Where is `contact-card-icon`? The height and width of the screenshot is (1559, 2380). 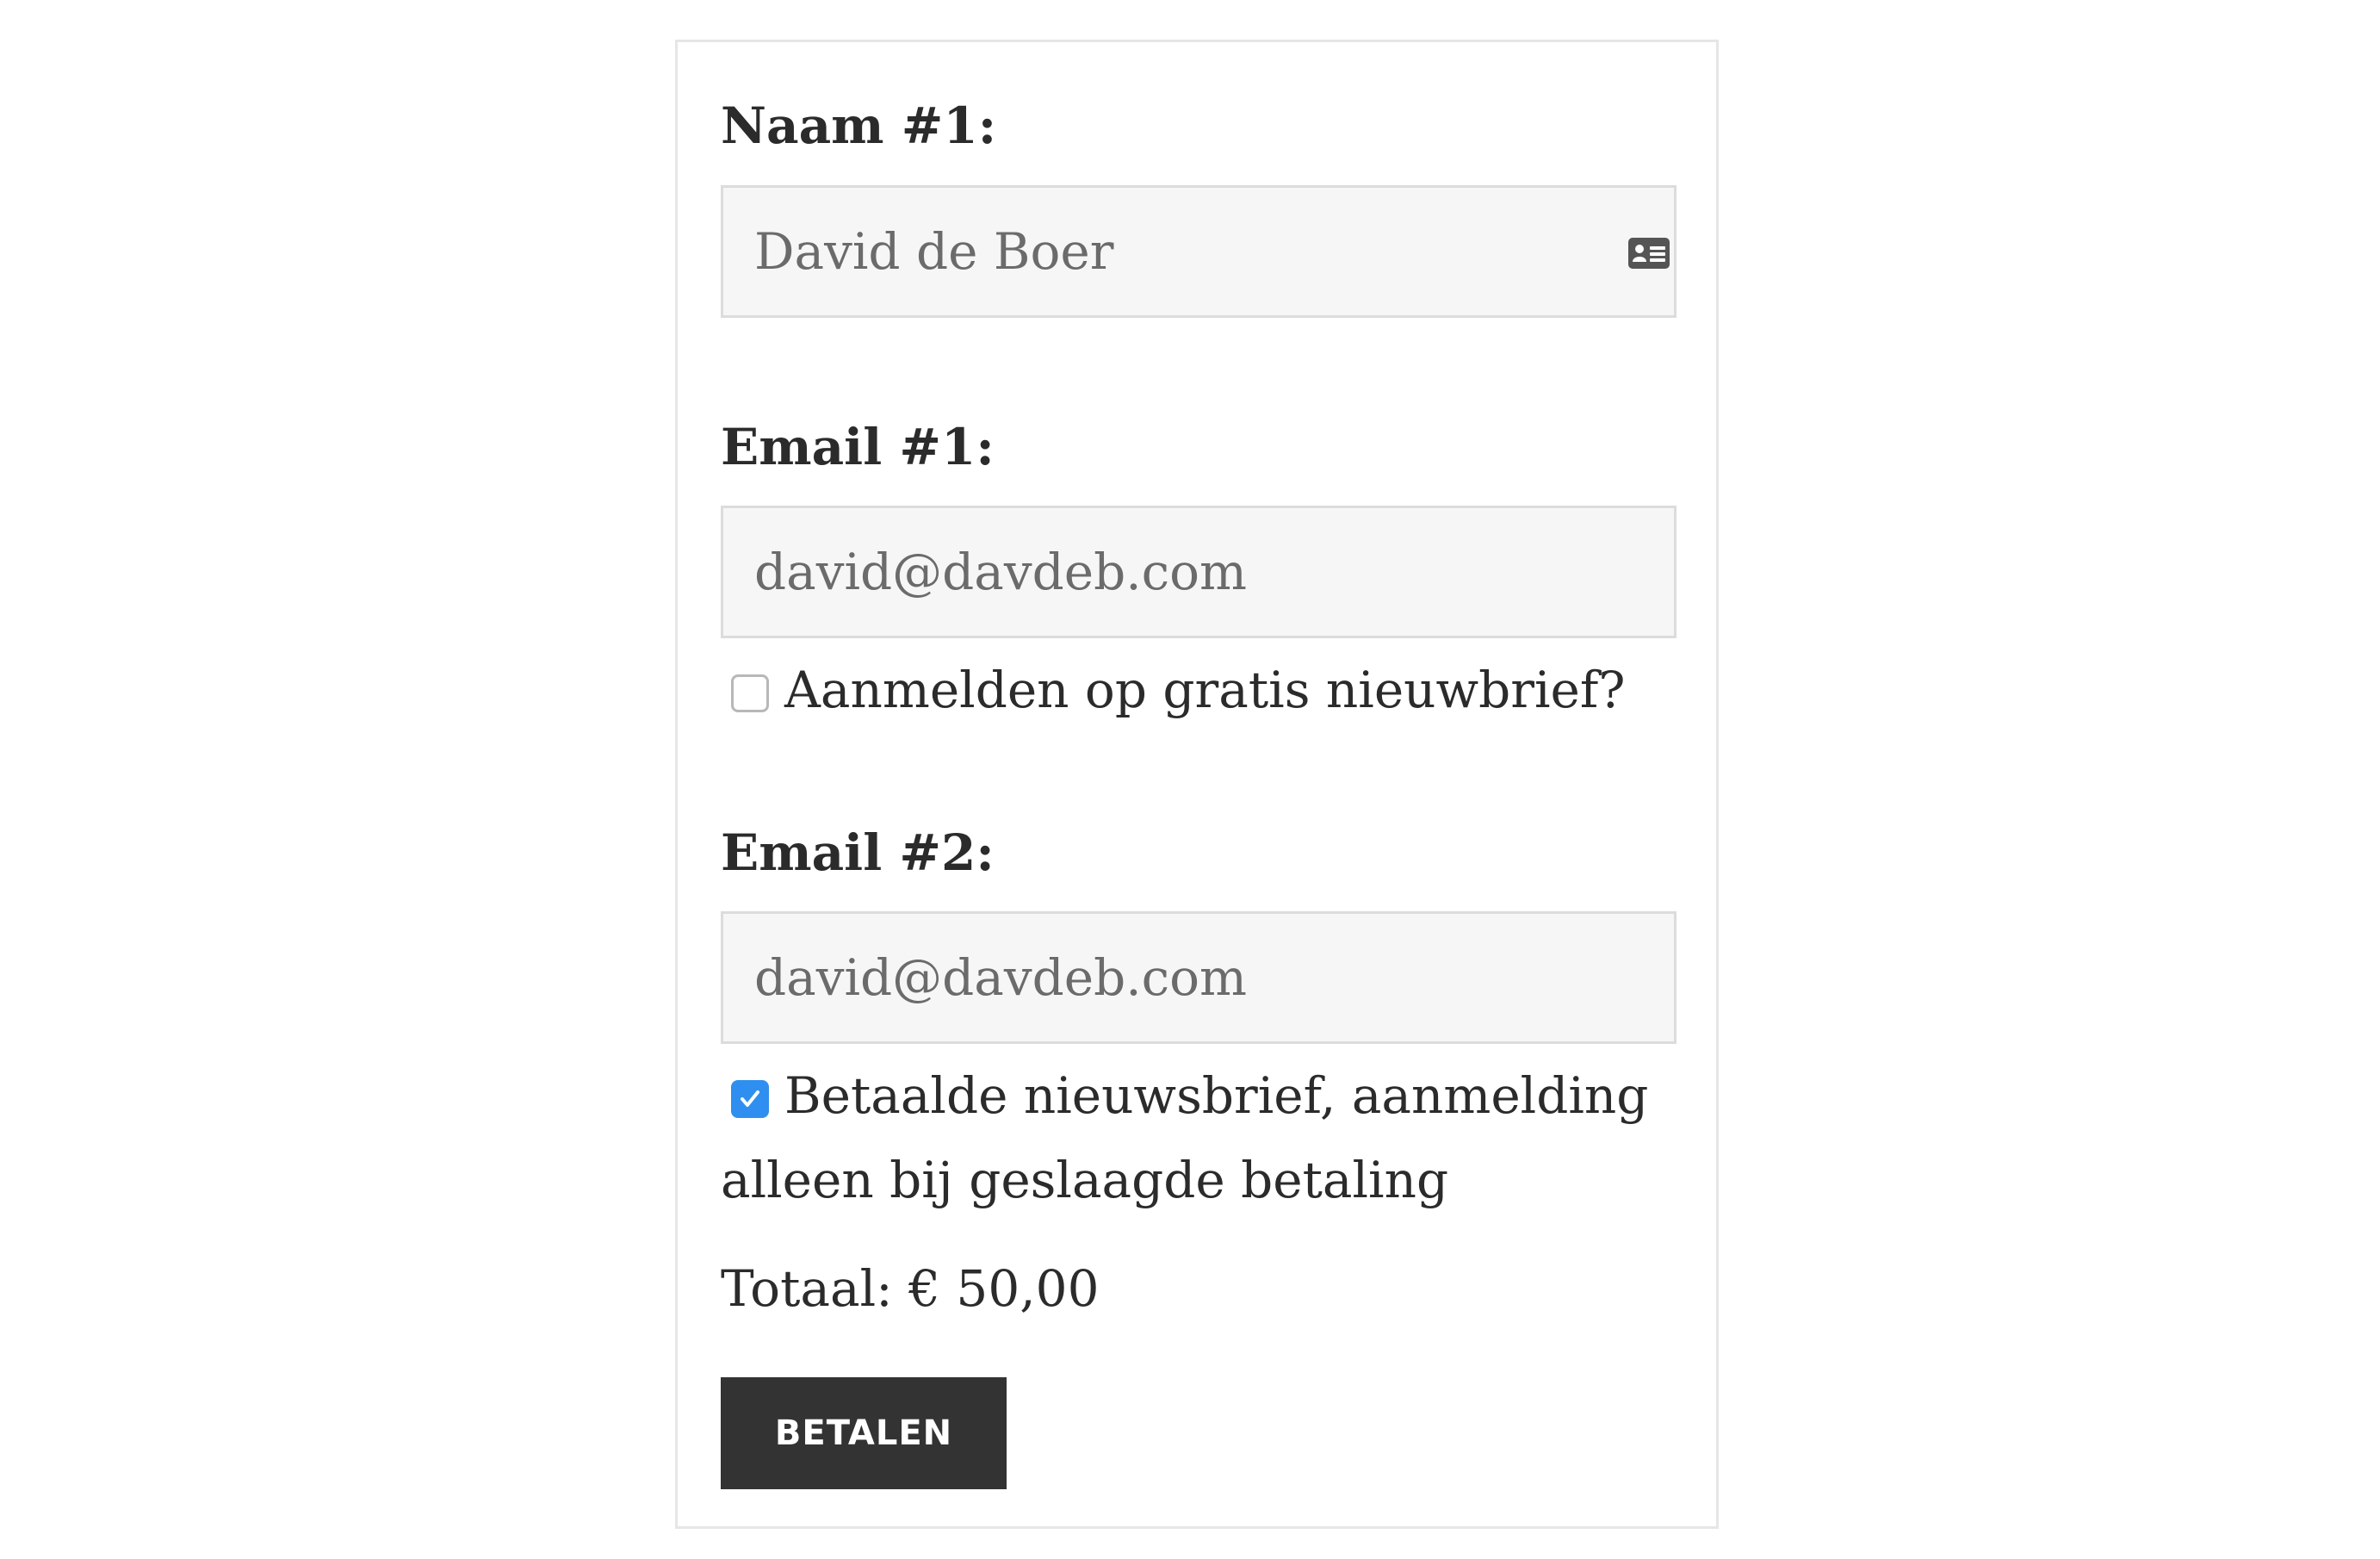
contact-card-icon is located at coordinates (1649, 253).